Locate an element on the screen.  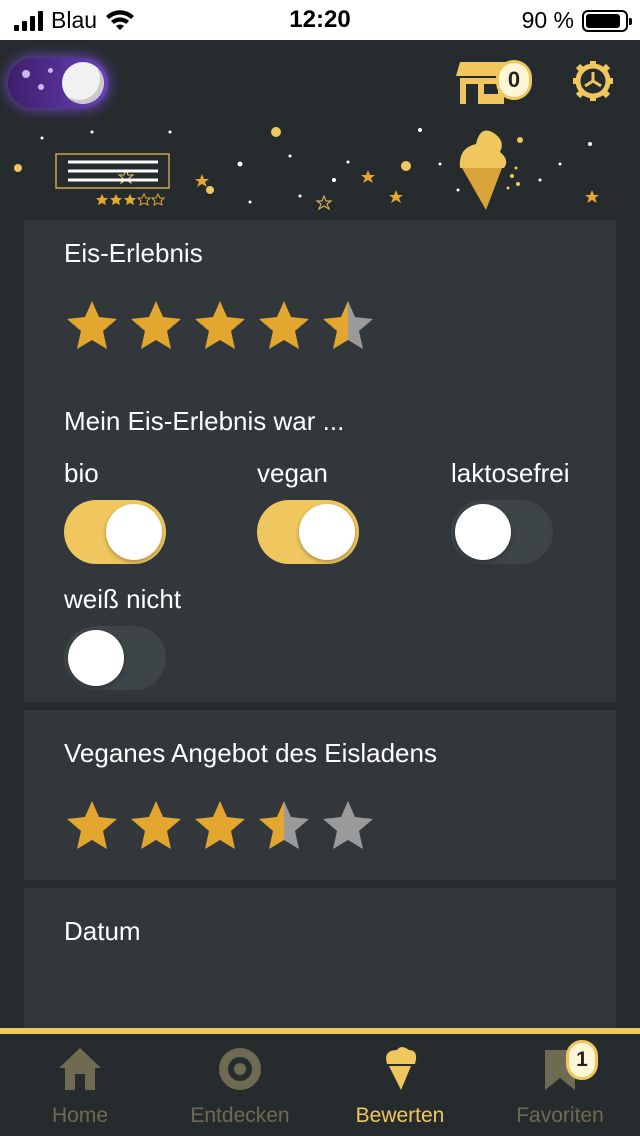
favorites-badge: 1 is located at coordinates (582, 1060).